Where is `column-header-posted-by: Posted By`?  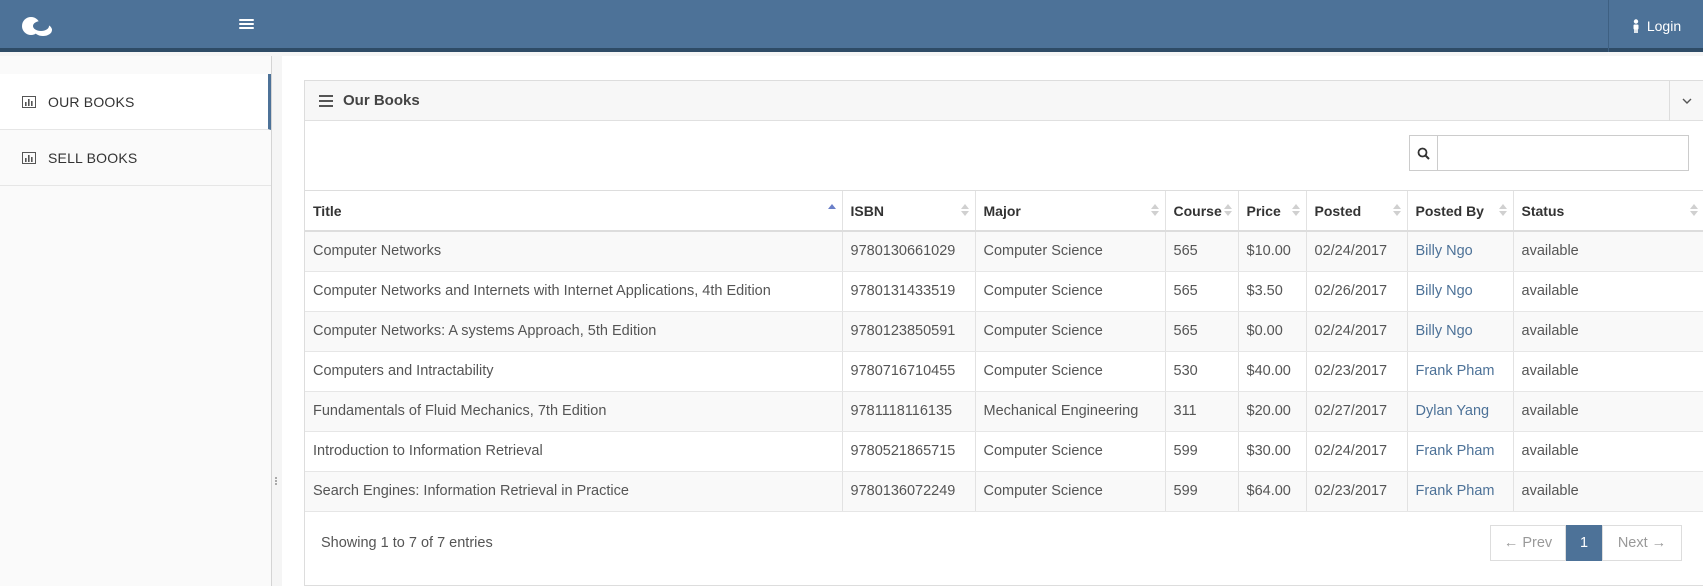
column-header-posted-by: Posted By is located at coordinates (1460, 211).